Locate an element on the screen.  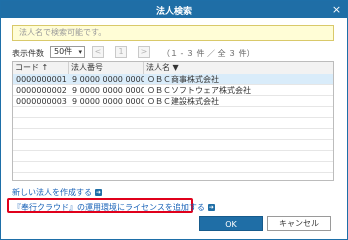
new-corporation-label: 新しい法人を作成する is located at coordinates (52, 192).